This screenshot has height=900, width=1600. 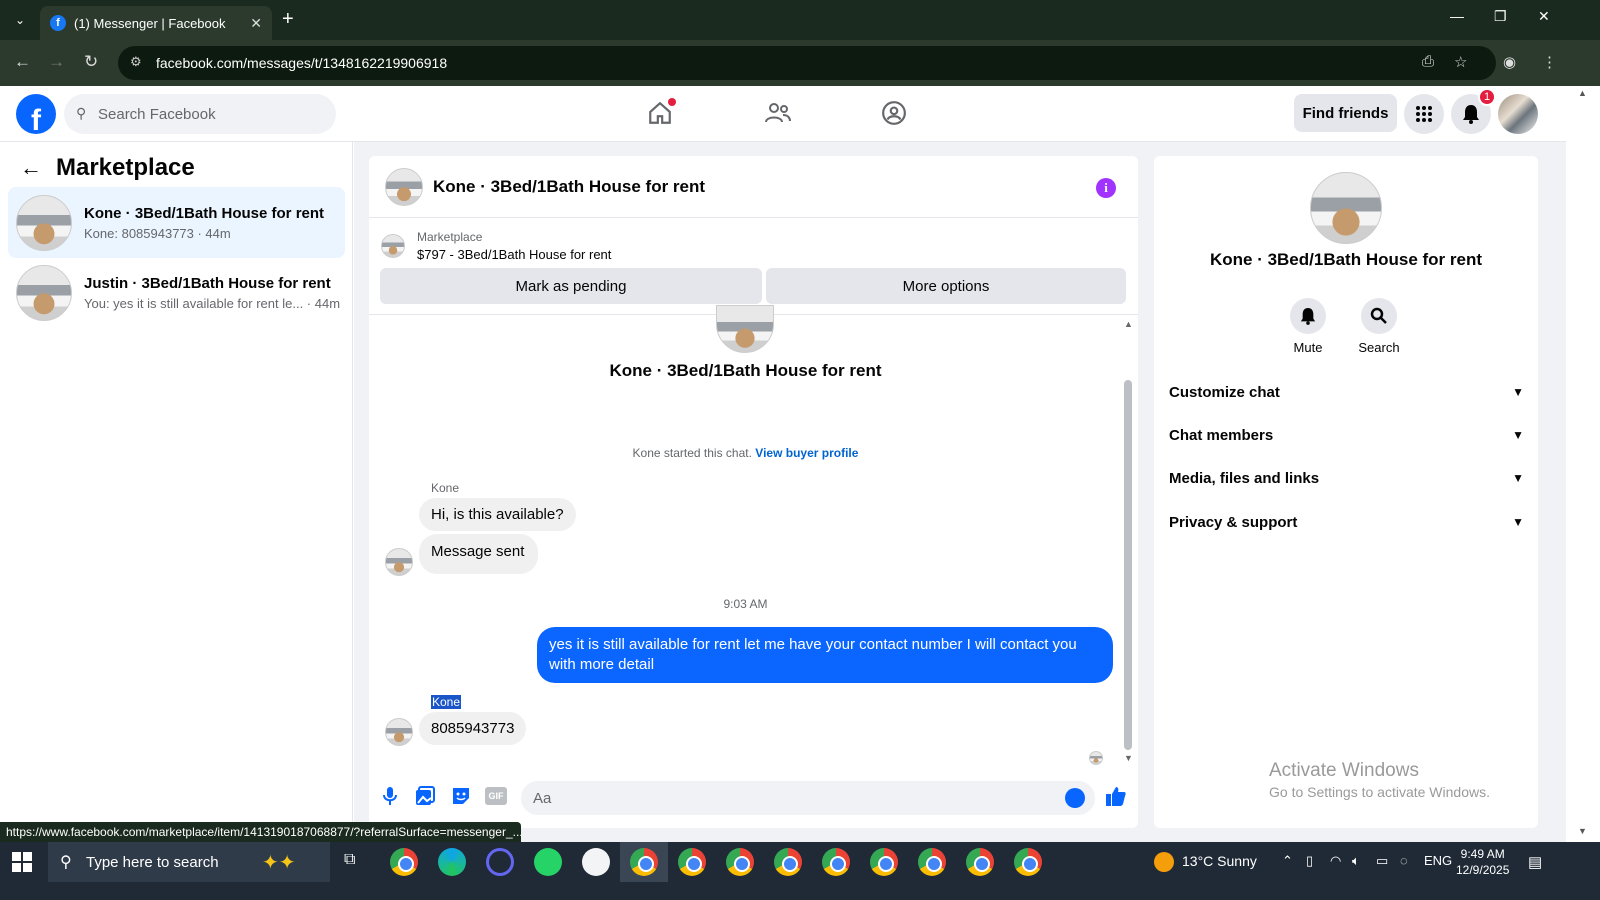 I want to click on network-icon: ◠, so click(x=1335, y=861).